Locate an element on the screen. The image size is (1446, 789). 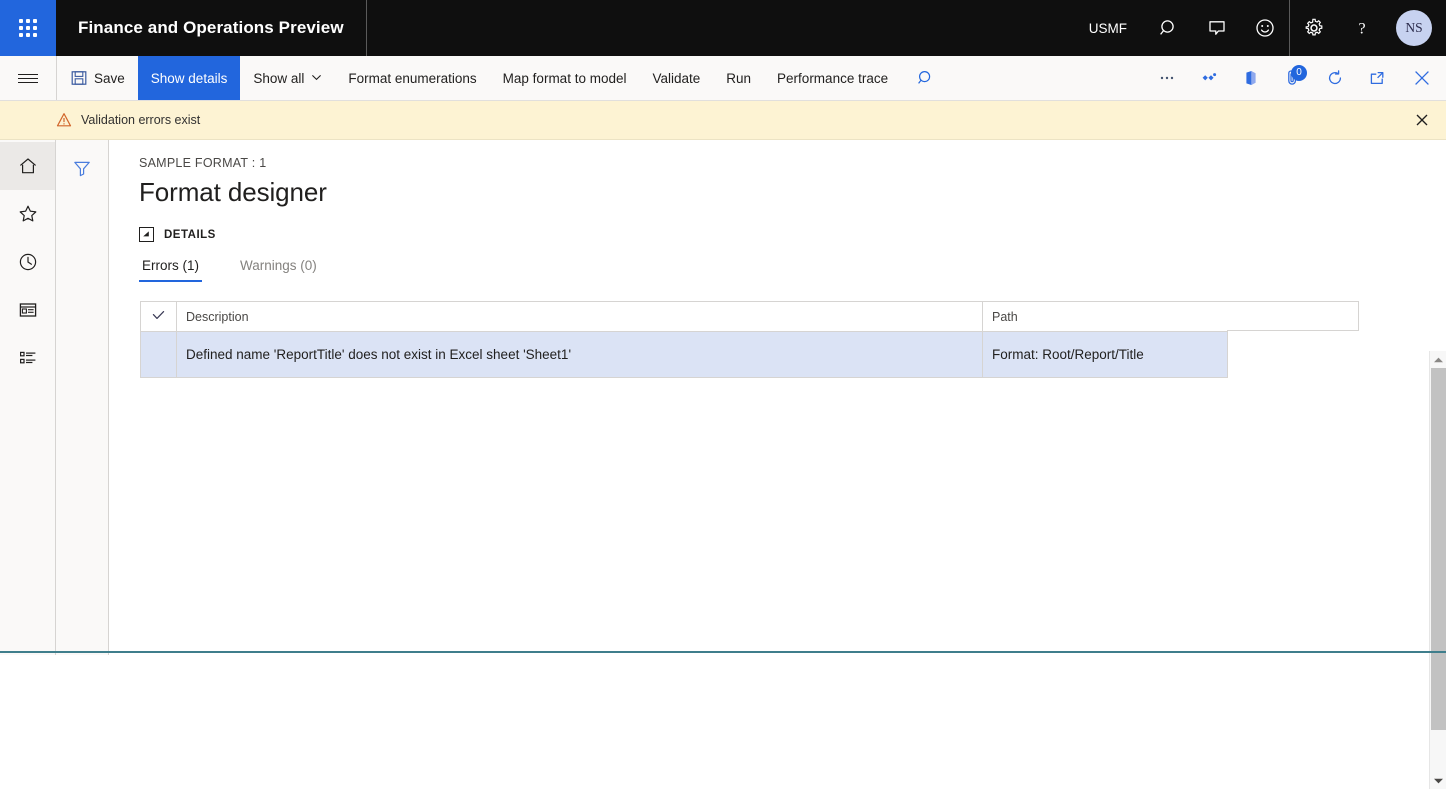
global-header: Finance and Operations Preview USMF ? NS is located at coordinates (723, 28).